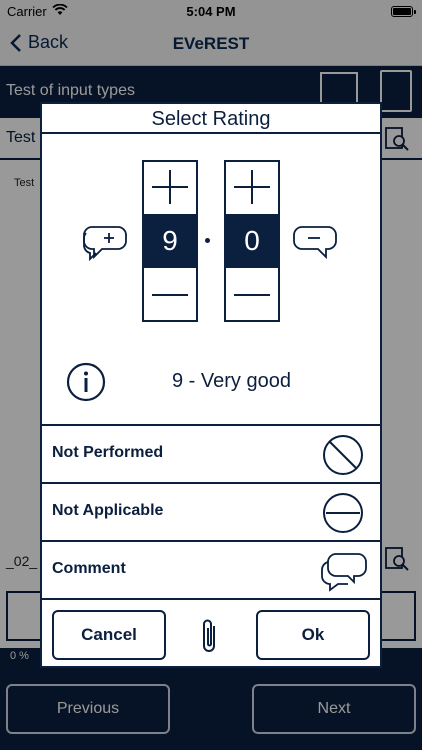 The width and height of the screenshot is (422, 750). What do you see at coordinates (170, 295) in the screenshot?
I see `decrease-left-button` at bounding box center [170, 295].